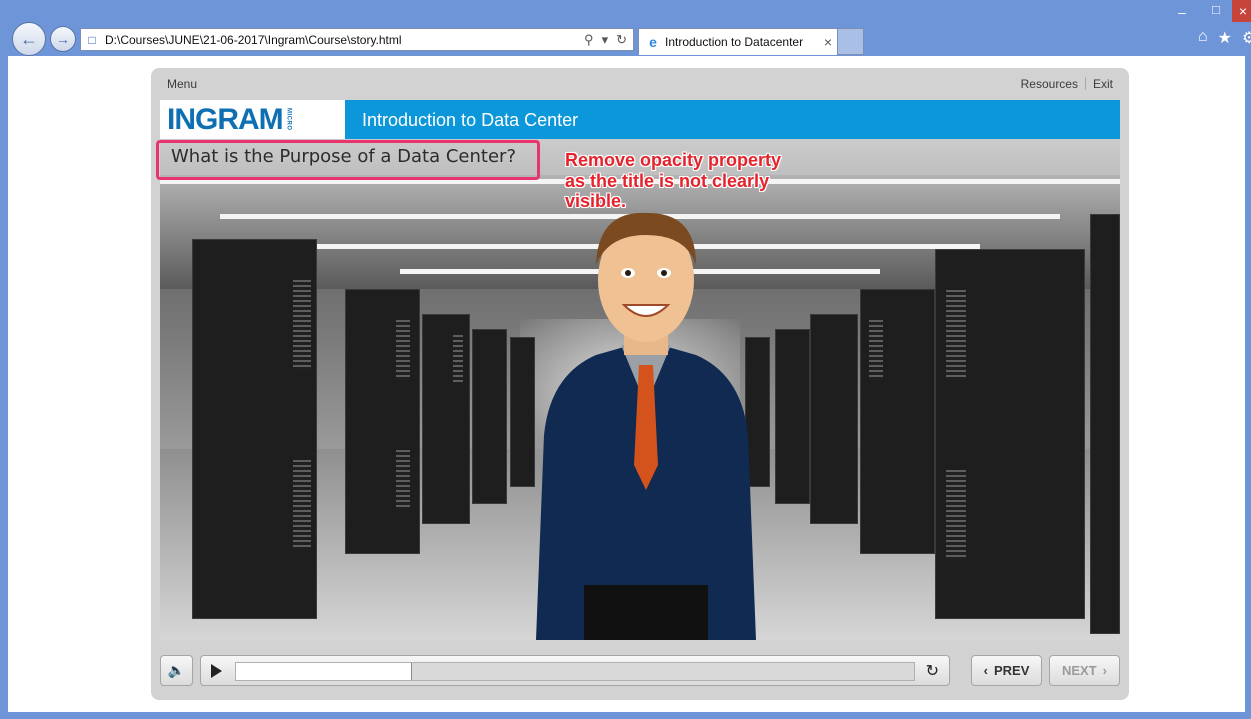 The image size is (1251, 719). I want to click on prev-button: ‹ PREV, so click(1006, 670).